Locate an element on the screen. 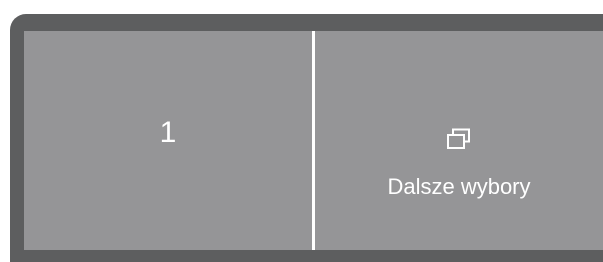  windows-stack-icon is located at coordinates (458, 138).